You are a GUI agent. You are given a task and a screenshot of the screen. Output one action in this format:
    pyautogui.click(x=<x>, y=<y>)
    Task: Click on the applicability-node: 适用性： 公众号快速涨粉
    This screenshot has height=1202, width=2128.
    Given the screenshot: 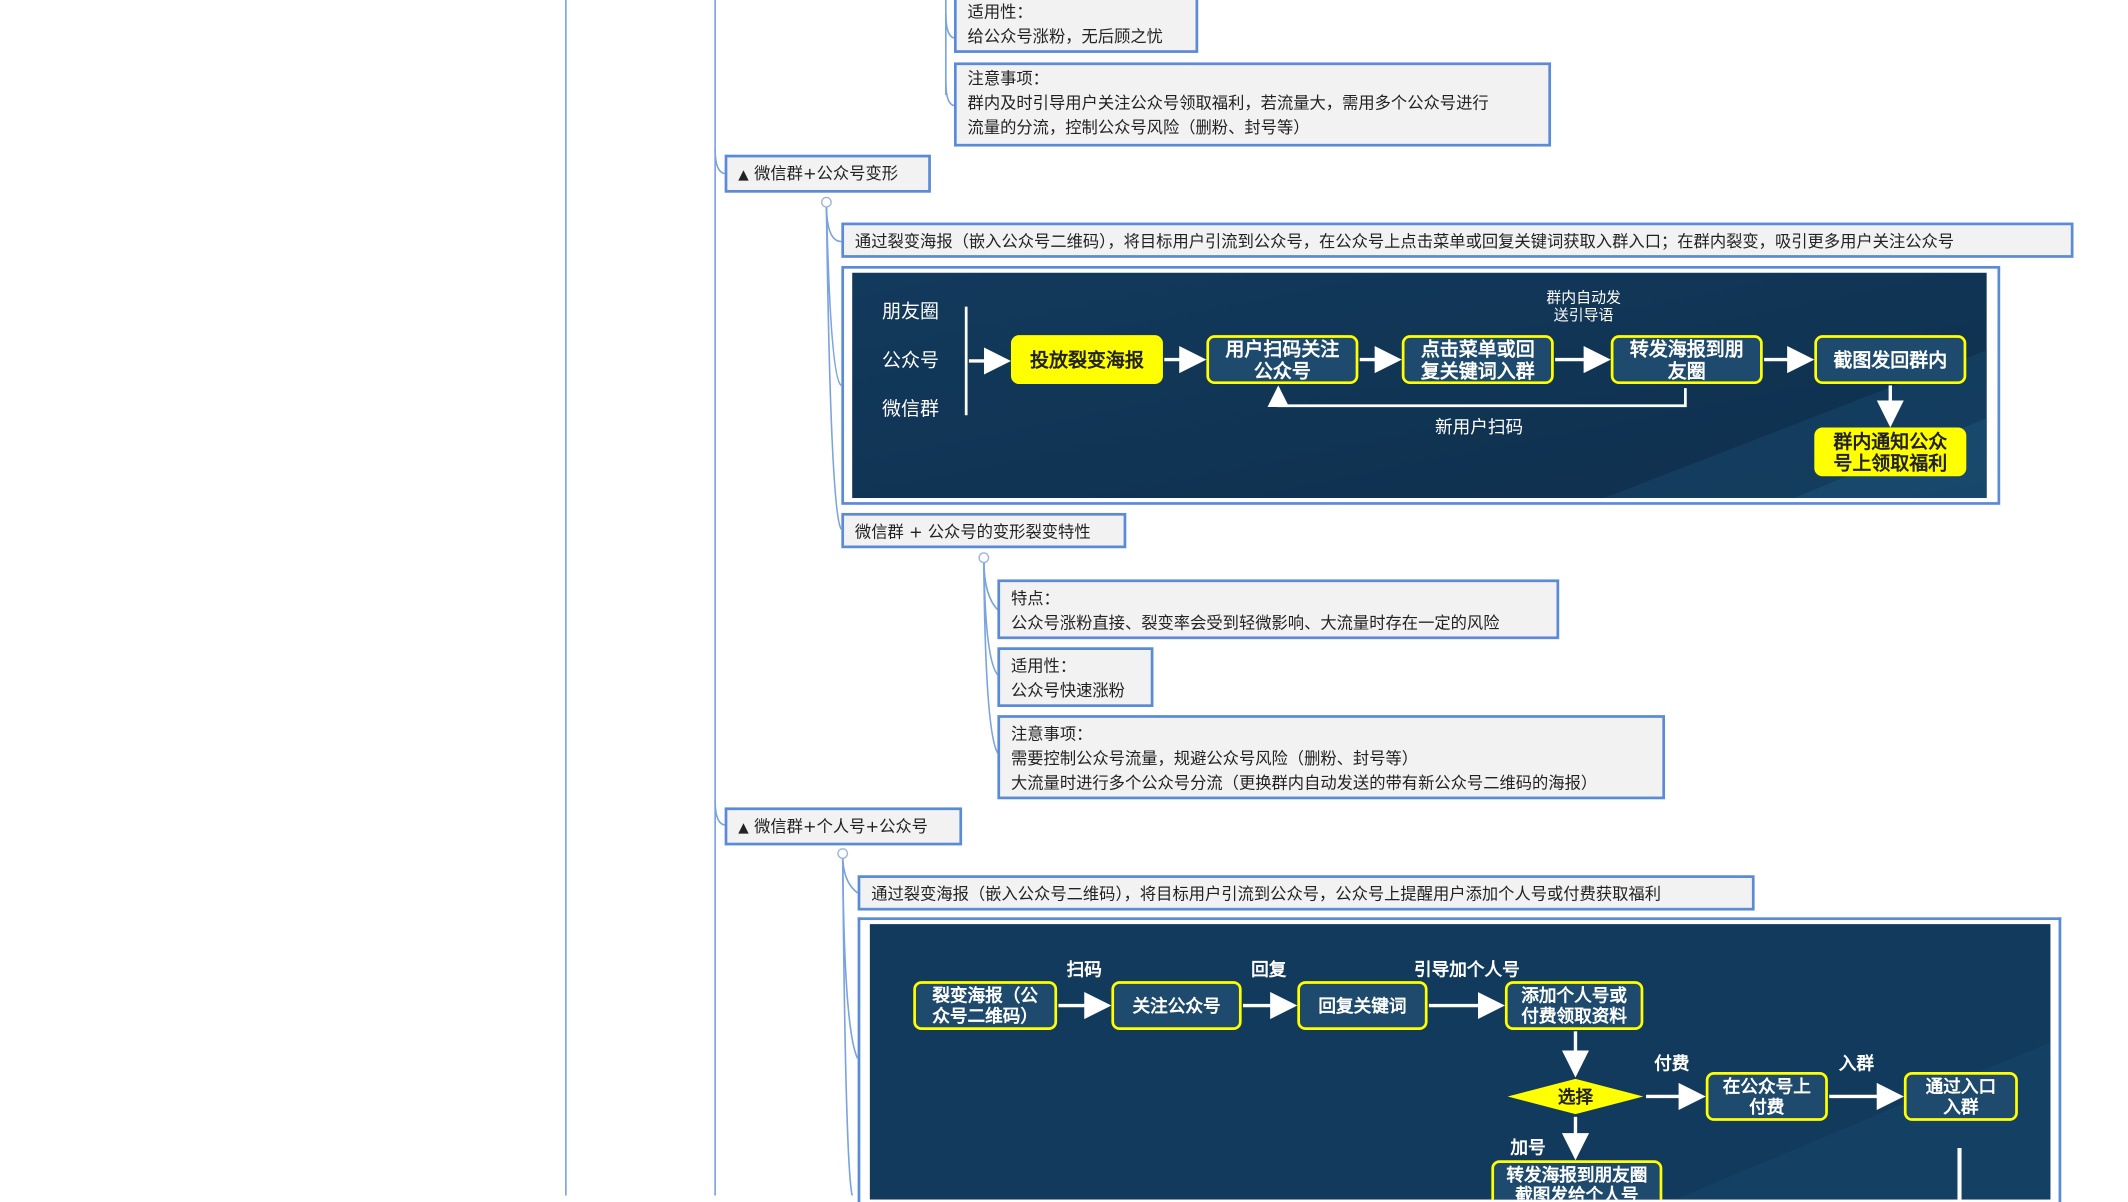 What is the action you would take?
    pyautogui.click(x=1075, y=677)
    